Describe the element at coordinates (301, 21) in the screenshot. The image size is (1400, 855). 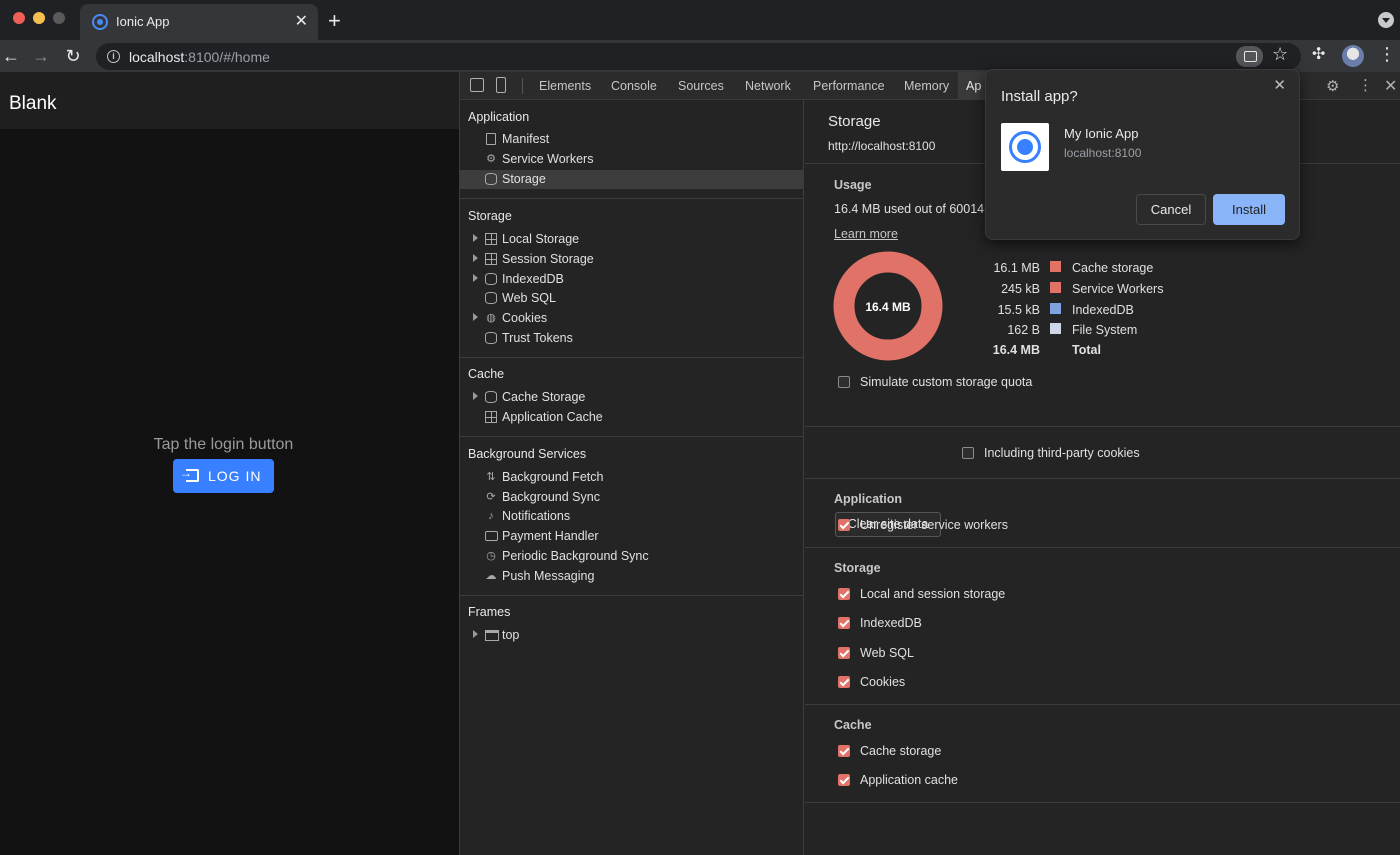
I see `close-tab-icon: ✕` at that location.